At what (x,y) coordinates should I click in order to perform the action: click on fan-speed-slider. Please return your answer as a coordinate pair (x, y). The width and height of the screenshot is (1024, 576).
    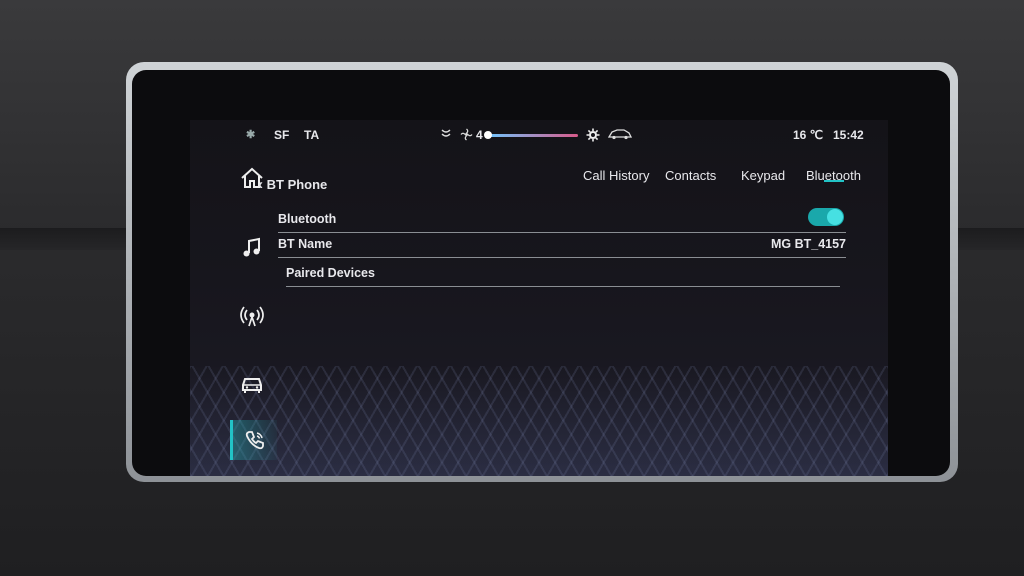
    Looking at the image, I should click on (532, 135).